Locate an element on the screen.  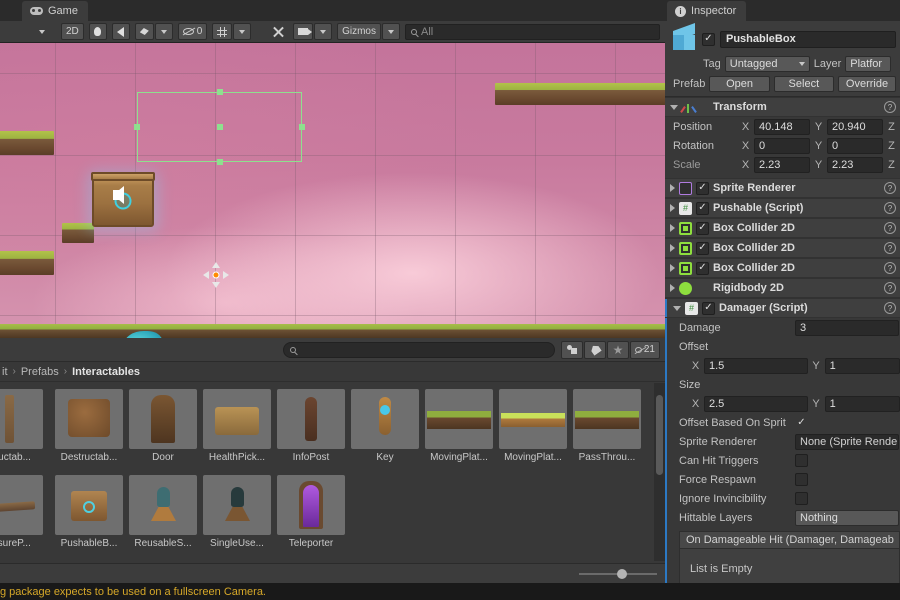
camera-dropdown-button is located at coordinates (323, 31).